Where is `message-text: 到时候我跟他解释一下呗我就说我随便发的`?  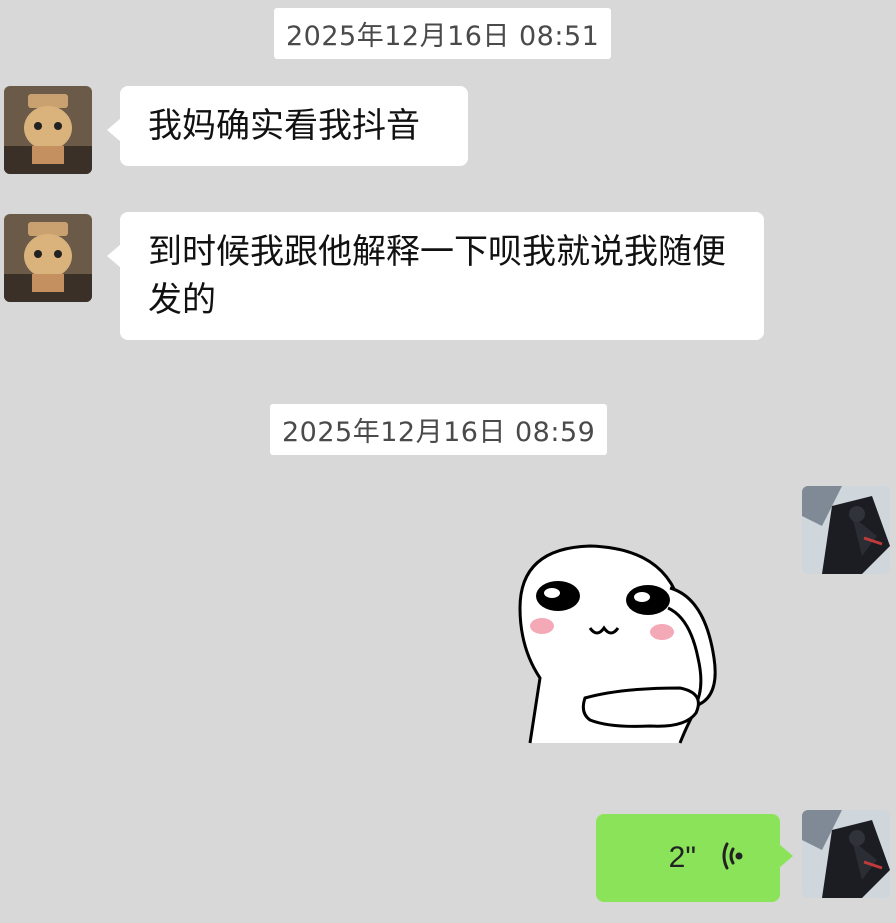 message-text: 到时候我跟他解释一下呗我就说我随便发的 is located at coordinates (437, 276).